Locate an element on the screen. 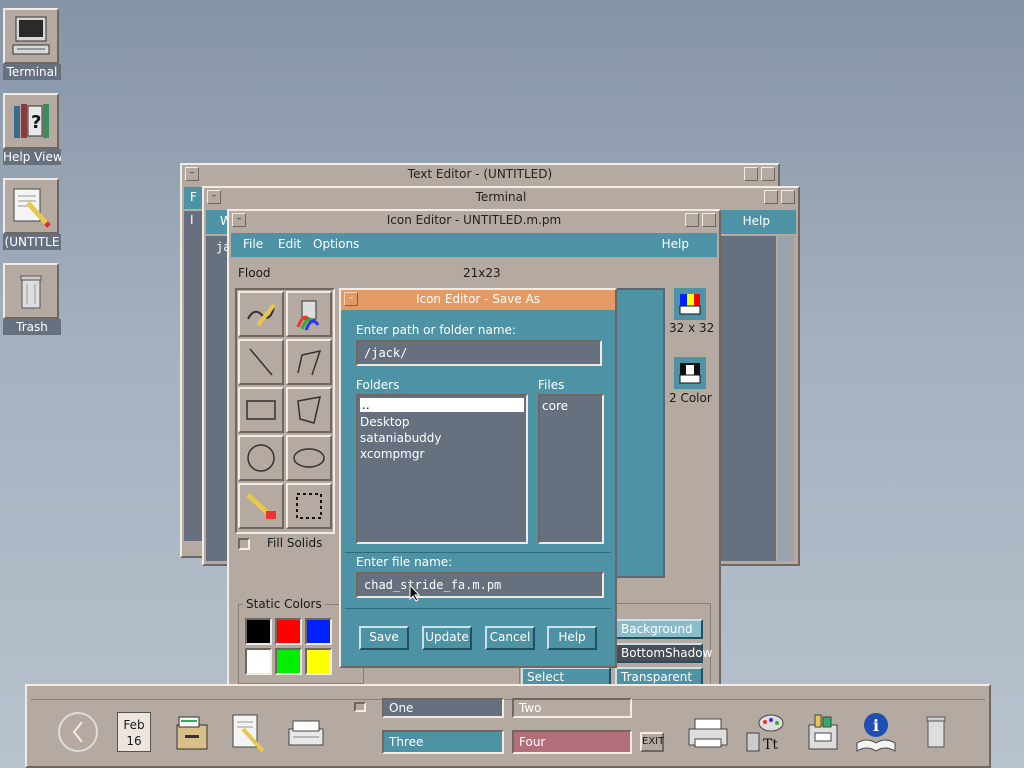 The width and height of the screenshot is (1024, 768). menu-edit: Edit is located at coordinates (289, 244).